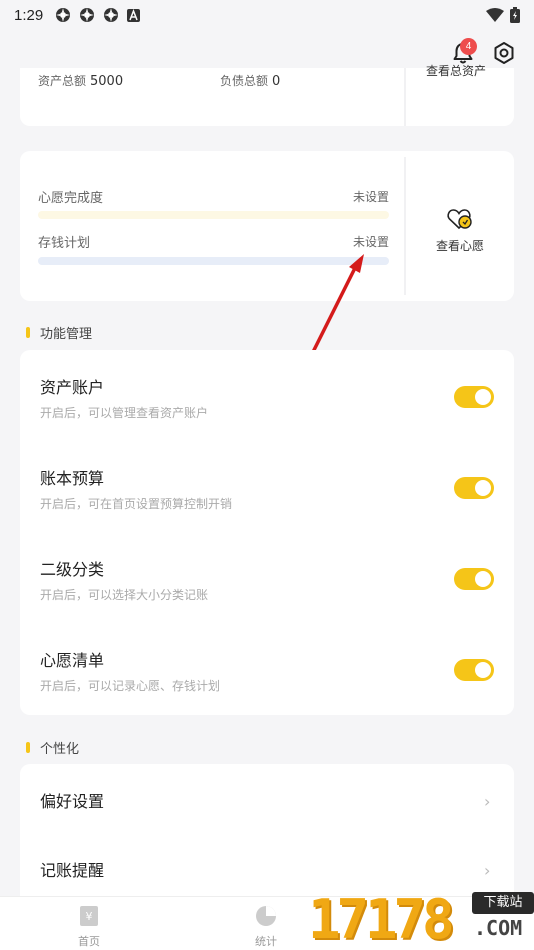 Image resolution: width=534 pixels, height=950 pixels. What do you see at coordinates (89, 927) in the screenshot?
I see `nav-home: ¥ 首页` at bounding box center [89, 927].